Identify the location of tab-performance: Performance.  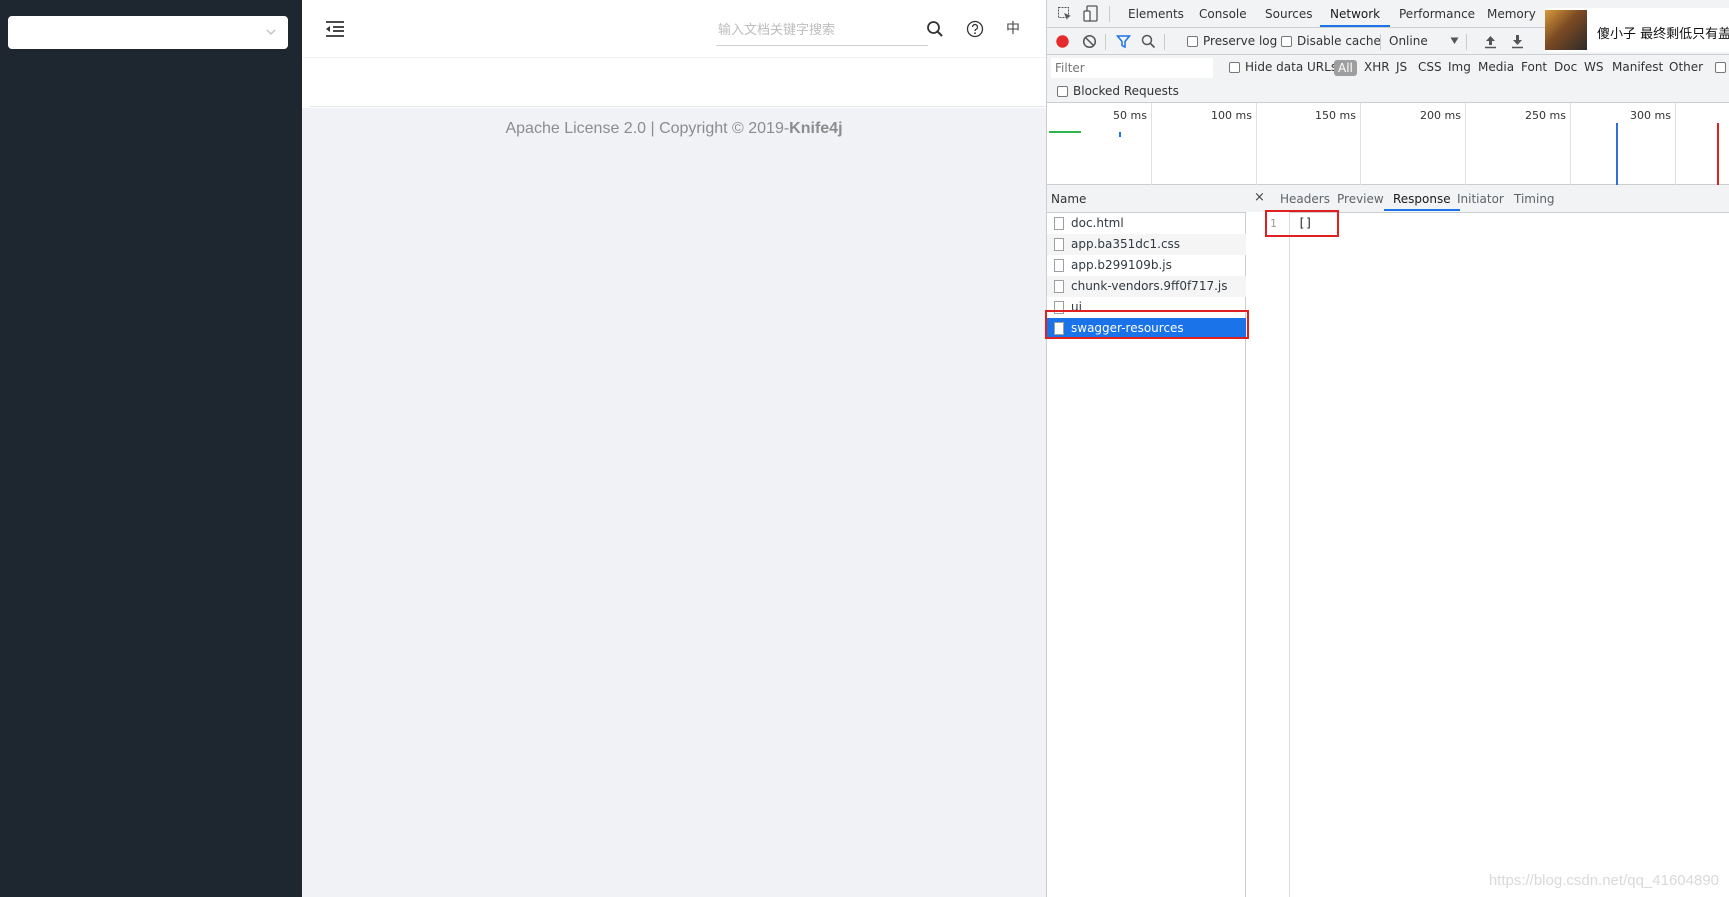
(1437, 14).